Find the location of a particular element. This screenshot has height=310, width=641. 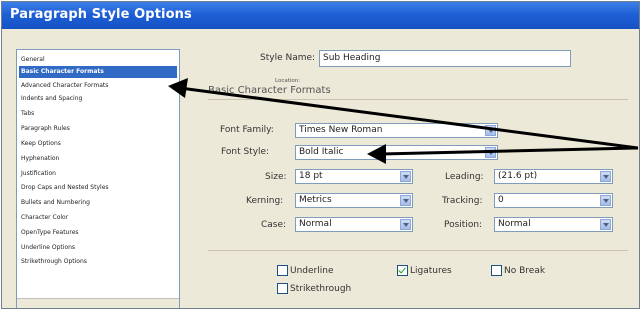

arrow-to-sidebar-selection is located at coordinates (409, 118).